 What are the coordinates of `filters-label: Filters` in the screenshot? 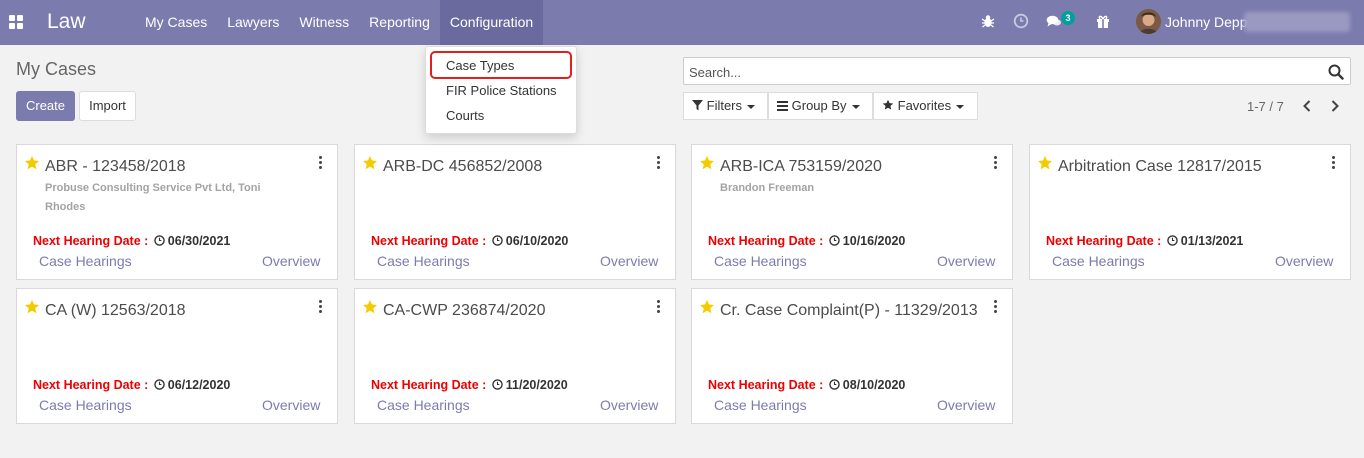 It's located at (724, 105).